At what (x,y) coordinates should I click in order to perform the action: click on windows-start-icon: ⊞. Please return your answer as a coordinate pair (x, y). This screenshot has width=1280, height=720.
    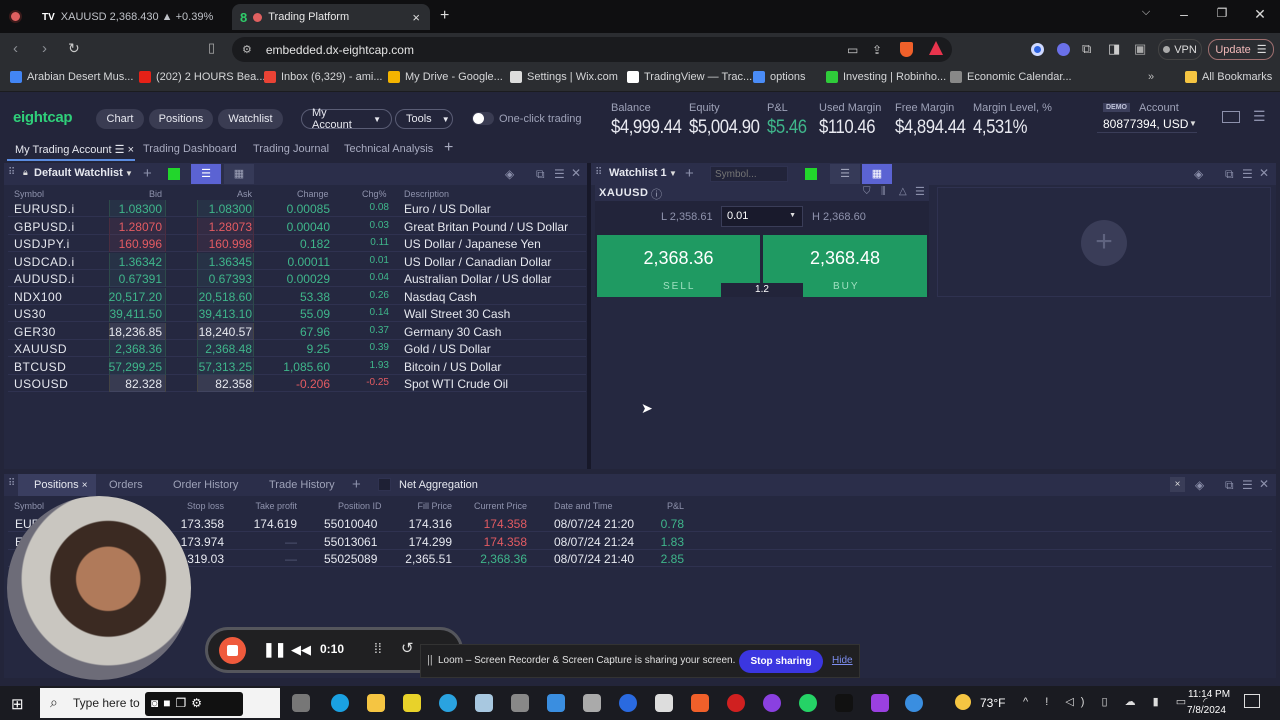
    Looking at the image, I should click on (17, 704).